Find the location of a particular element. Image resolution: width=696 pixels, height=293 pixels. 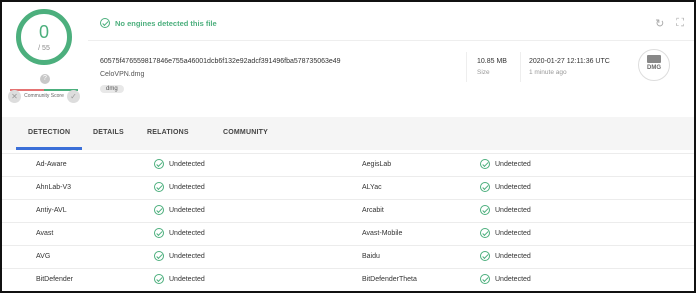

active-tab-indicator is located at coordinates (49, 148).